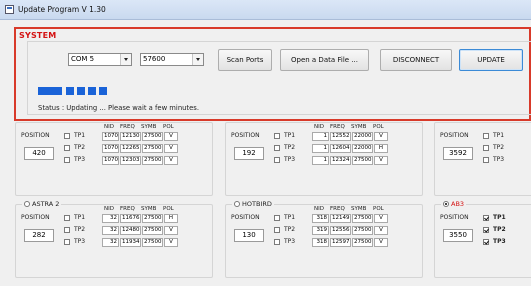 Image resolution: width=531 pixels, height=286 pixels. I want to click on freq-cell: 12556, so click(340, 230).